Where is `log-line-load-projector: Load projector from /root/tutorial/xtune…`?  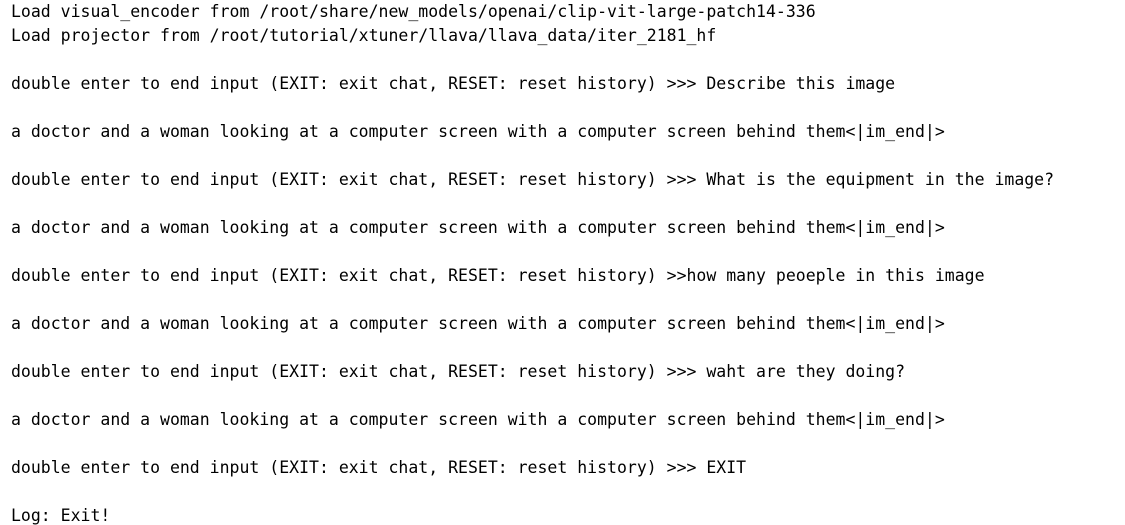
log-line-load-projector: Load projector from /root/tutorial/xtune… is located at coordinates (364, 35).